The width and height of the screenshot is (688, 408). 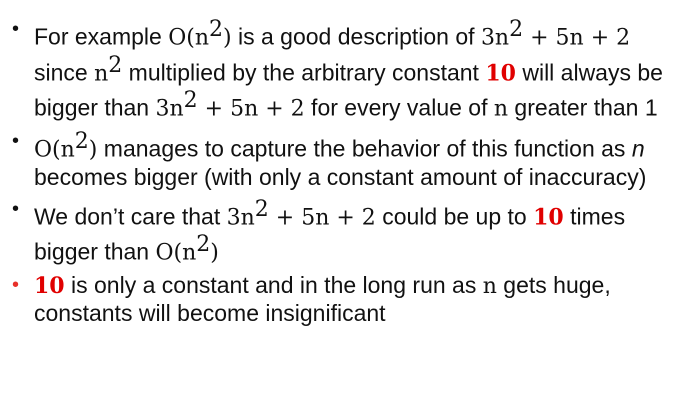 I want to click on bullet-text: greater than 1, so click(x=583, y=107).